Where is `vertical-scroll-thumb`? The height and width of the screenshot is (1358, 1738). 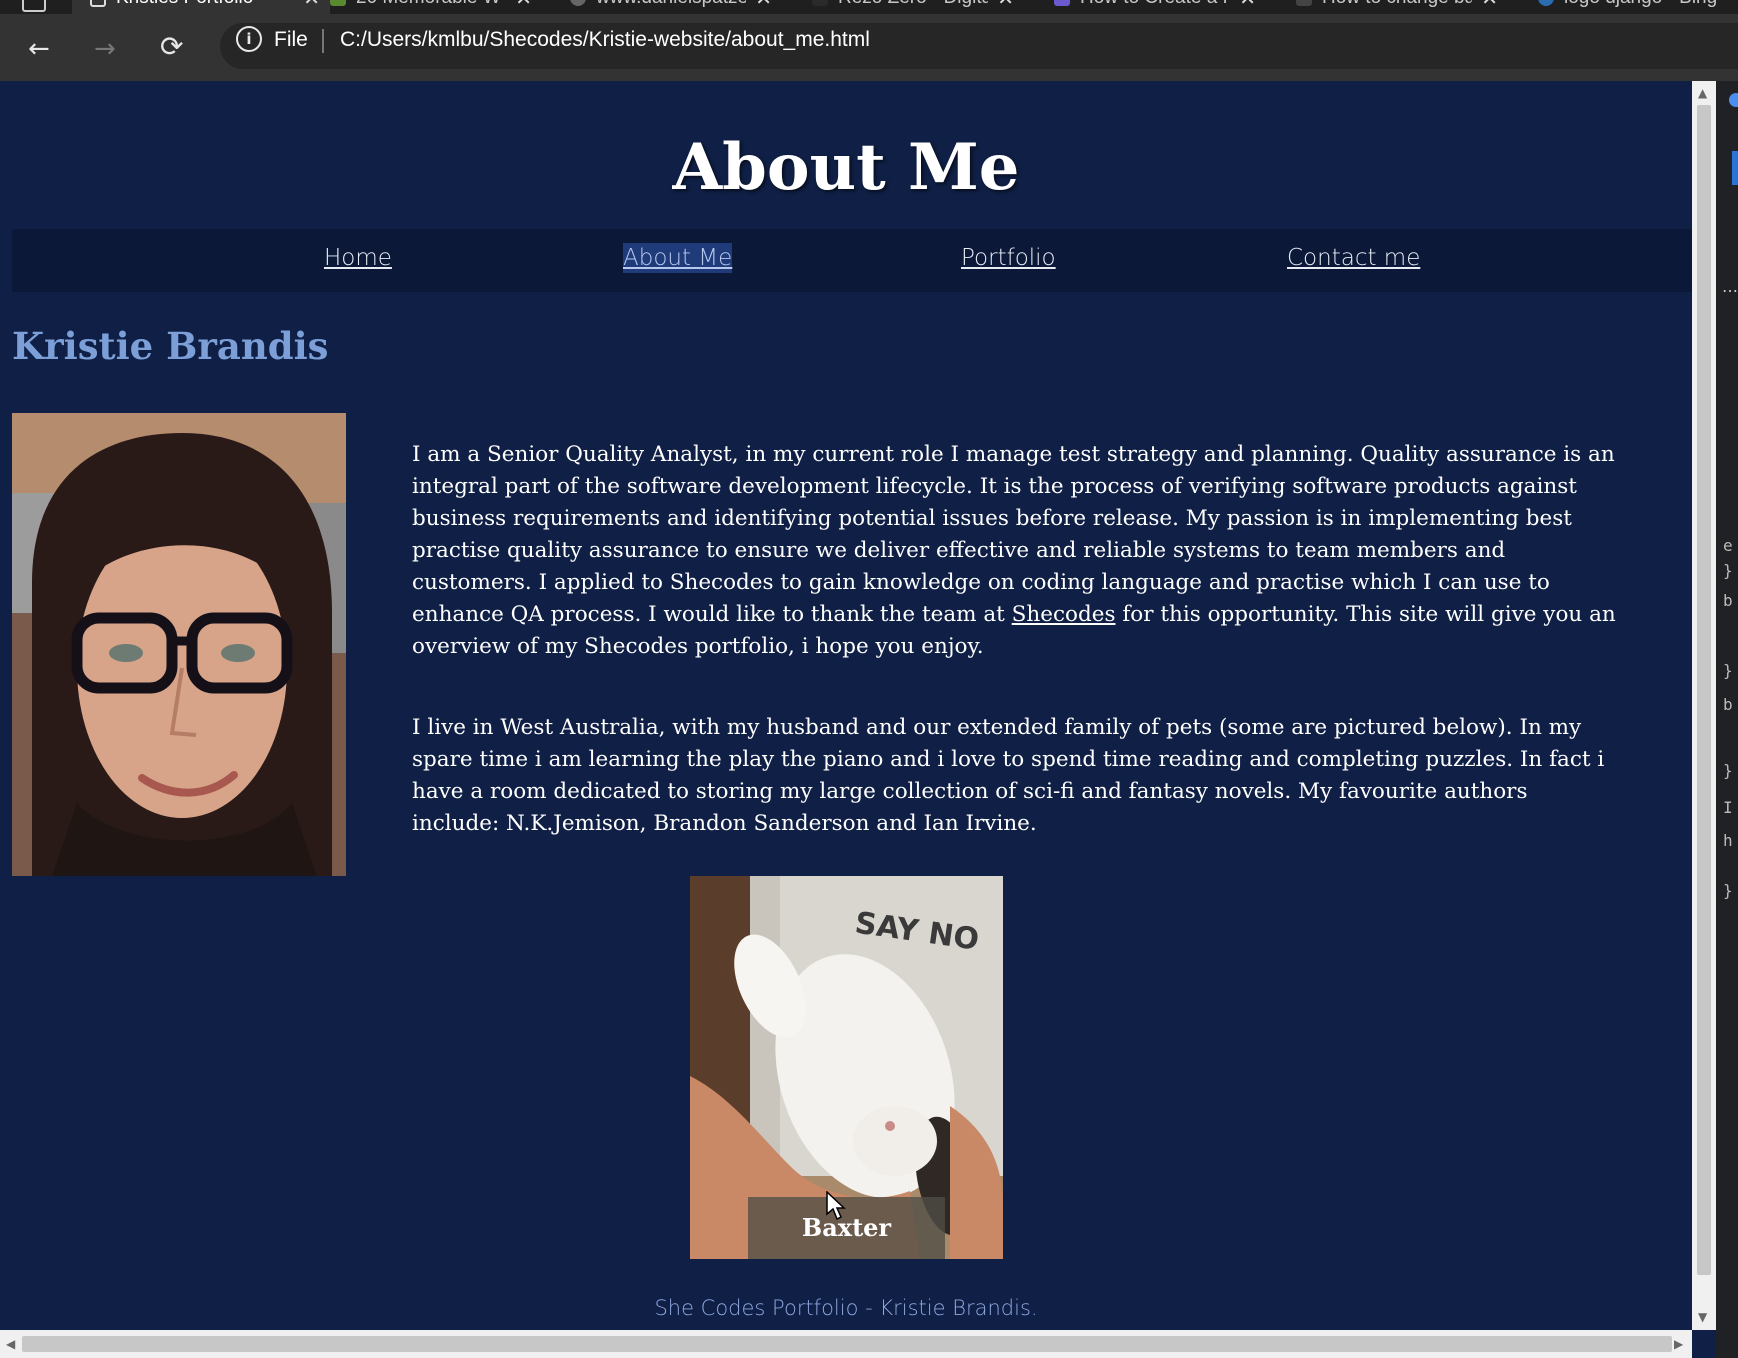 vertical-scroll-thumb is located at coordinates (1704, 690).